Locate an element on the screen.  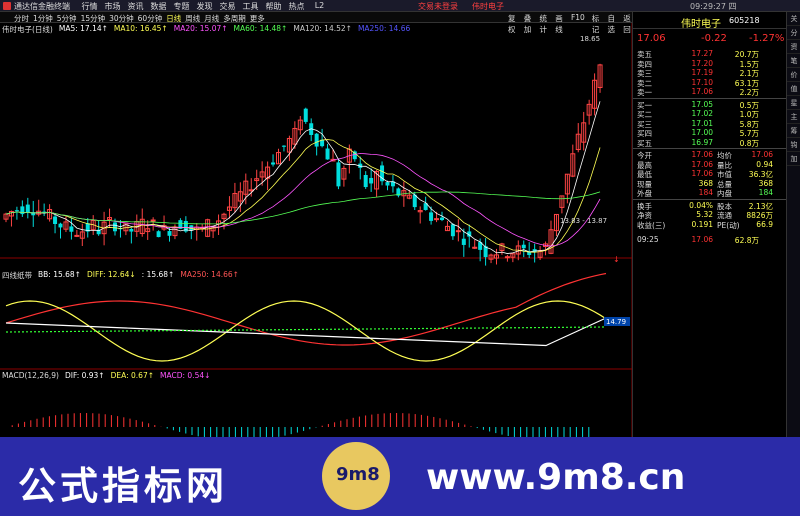
side-tab: 加 is located at coordinates (793, 159).